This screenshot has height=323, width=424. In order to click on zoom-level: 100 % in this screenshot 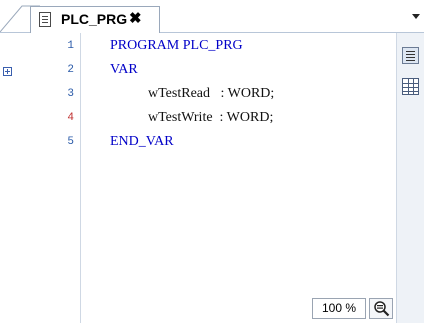, I will do `click(339, 308)`.